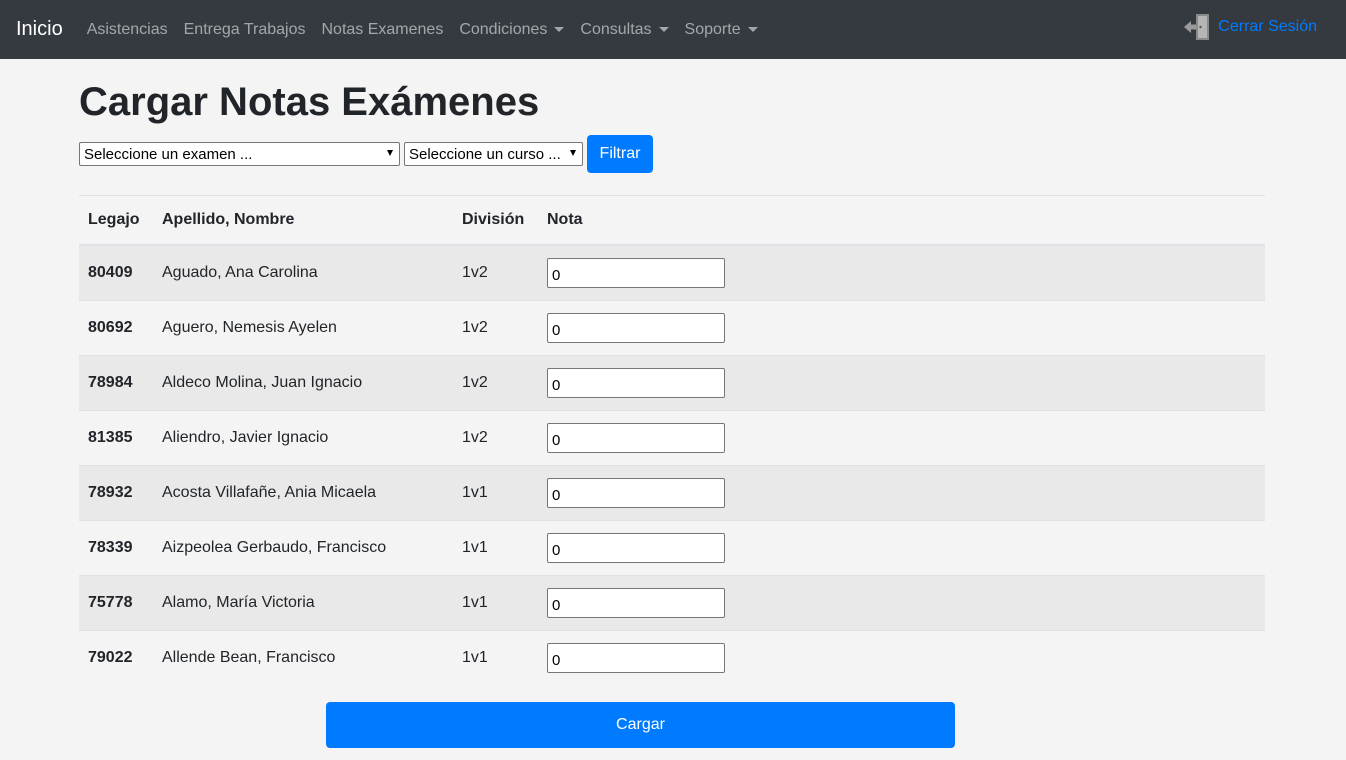  Describe the element at coordinates (116, 382) in the screenshot. I see `cell-legajo: 78984` at that location.